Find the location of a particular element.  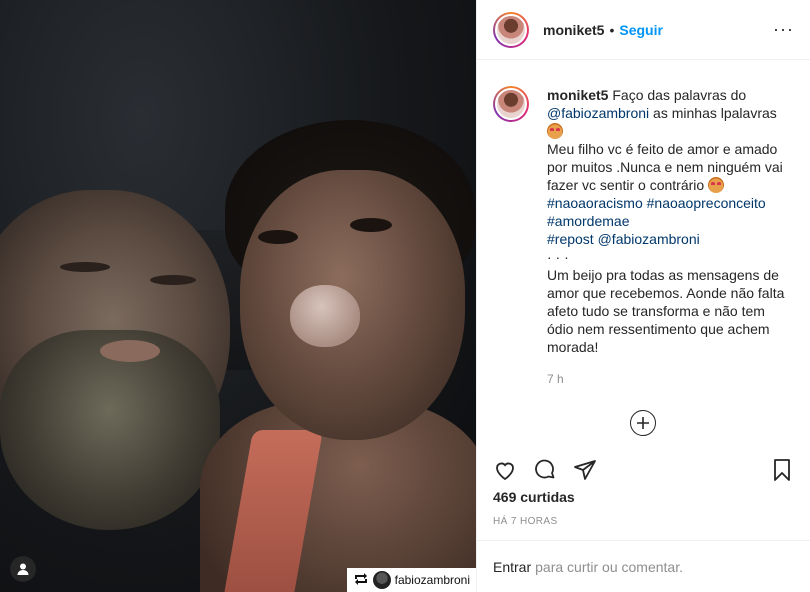

boy-lips is located at coordinates (325, 316).